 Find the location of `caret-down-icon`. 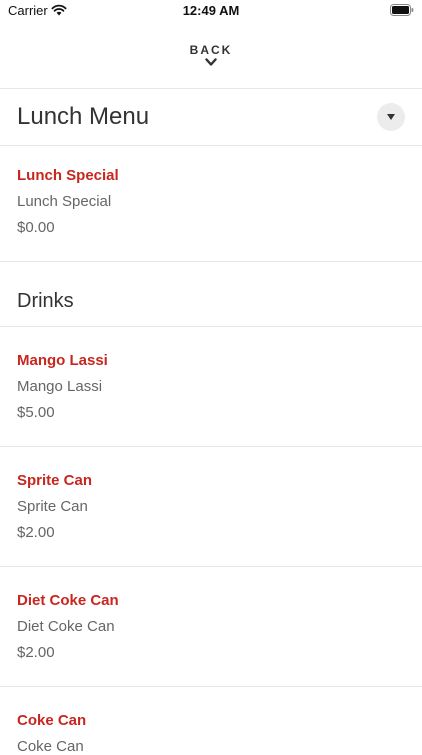

caret-down-icon is located at coordinates (391, 117).